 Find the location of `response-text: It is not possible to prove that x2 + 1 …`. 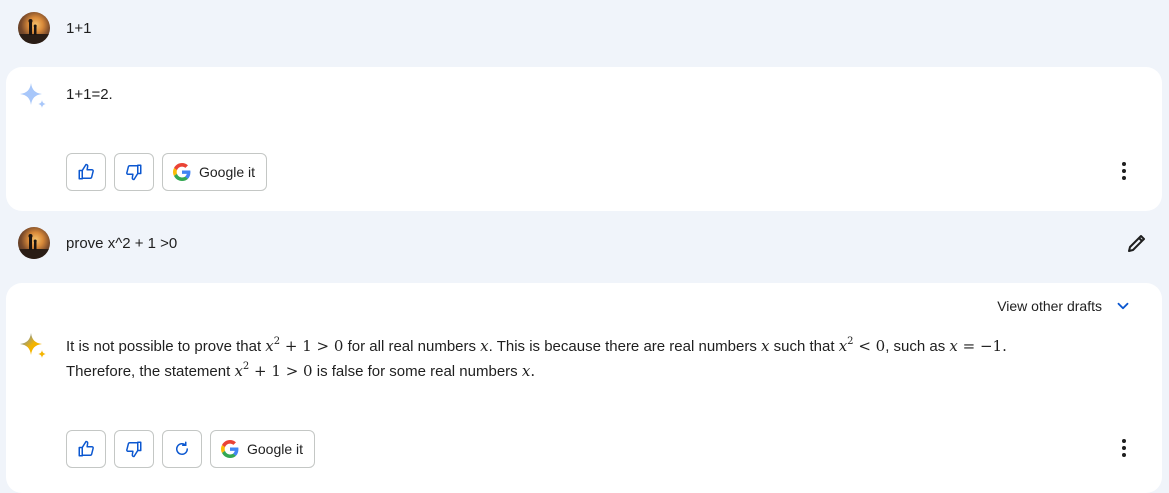

response-text: It is not possible to prove that x2 + 1 … is located at coordinates (606, 359).